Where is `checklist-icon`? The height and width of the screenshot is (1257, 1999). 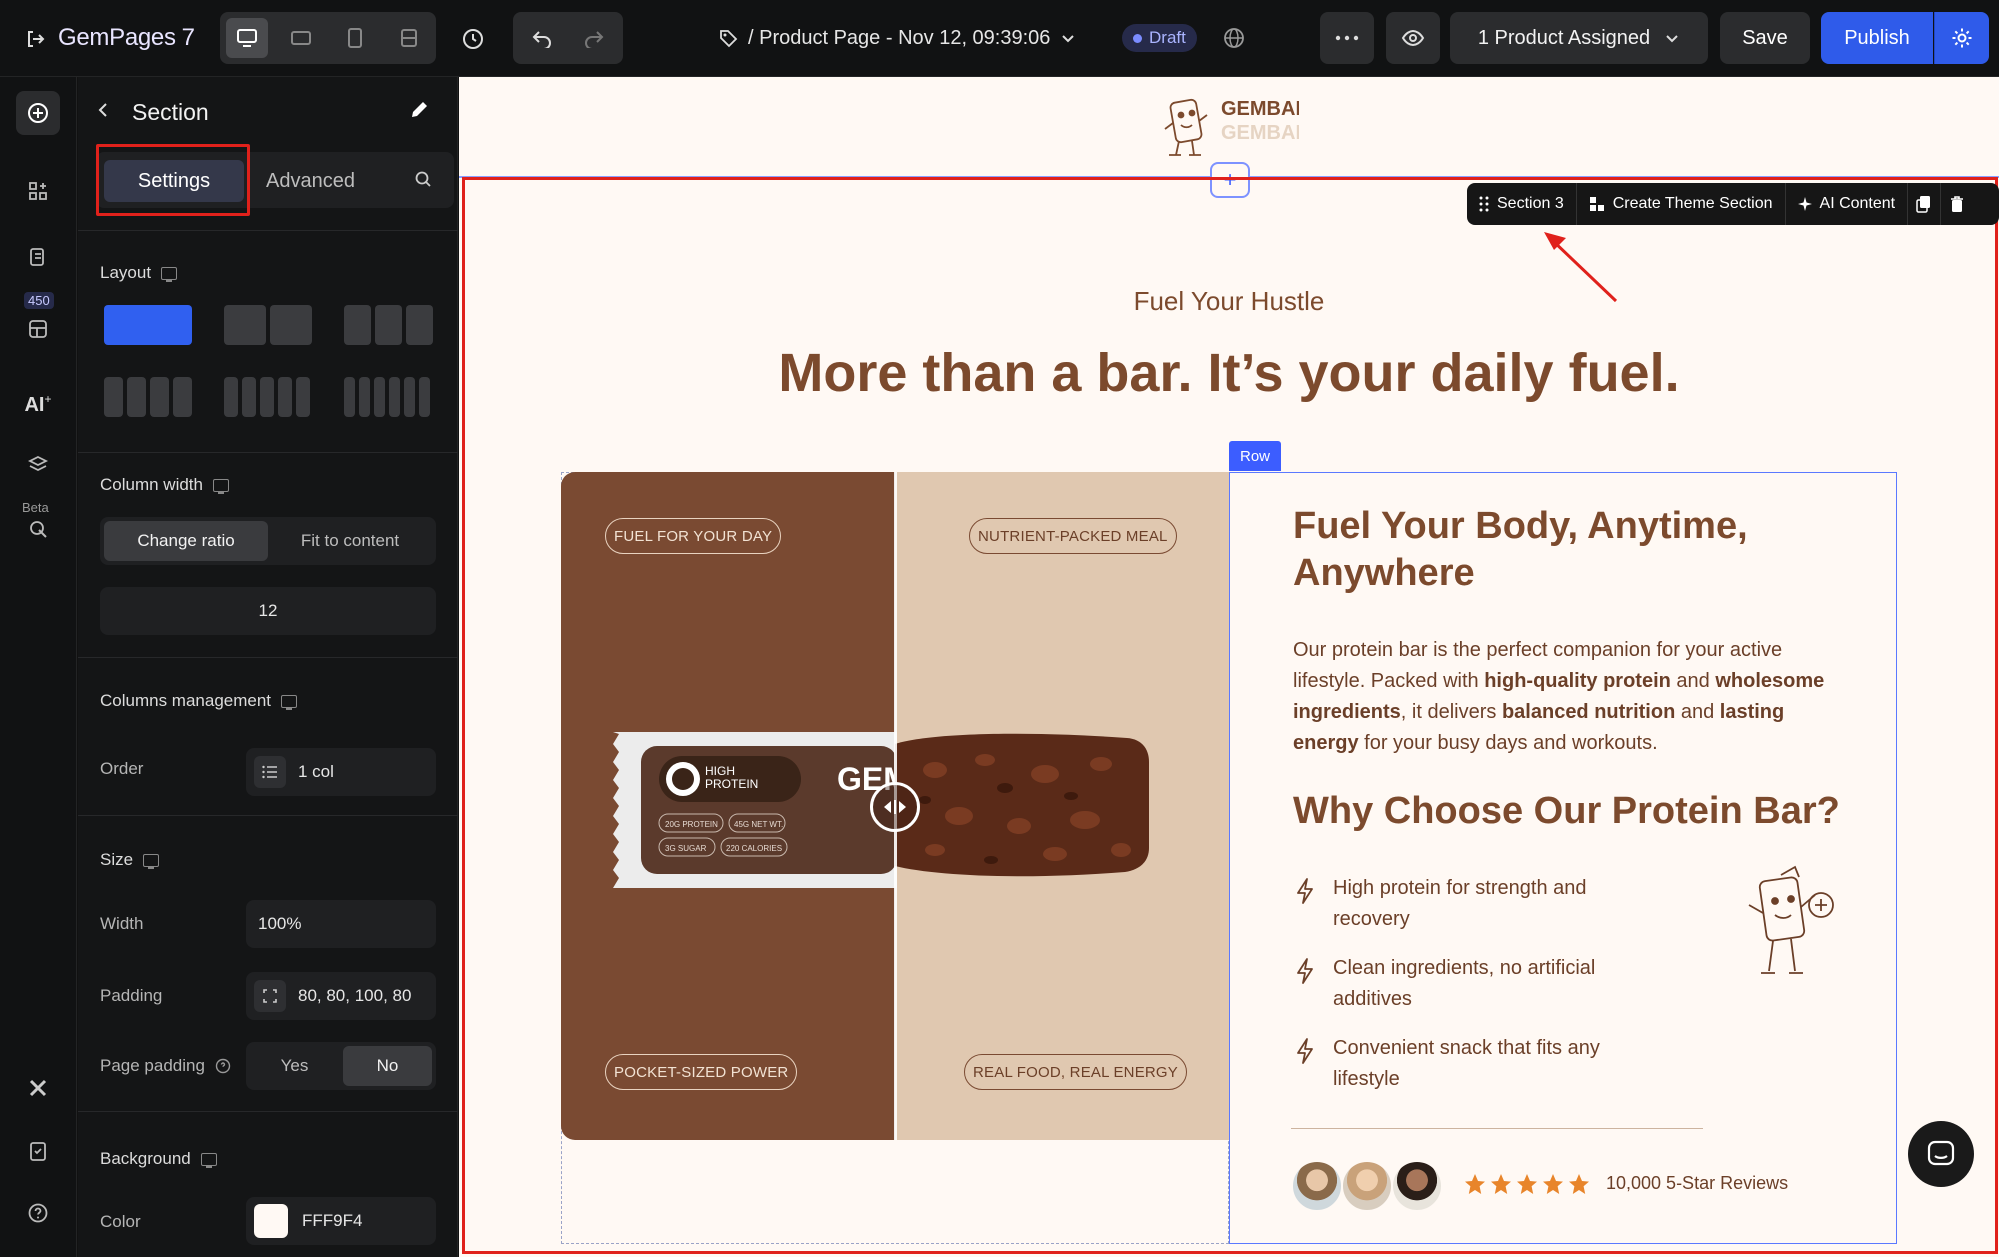
checklist-icon is located at coordinates (38, 1151).